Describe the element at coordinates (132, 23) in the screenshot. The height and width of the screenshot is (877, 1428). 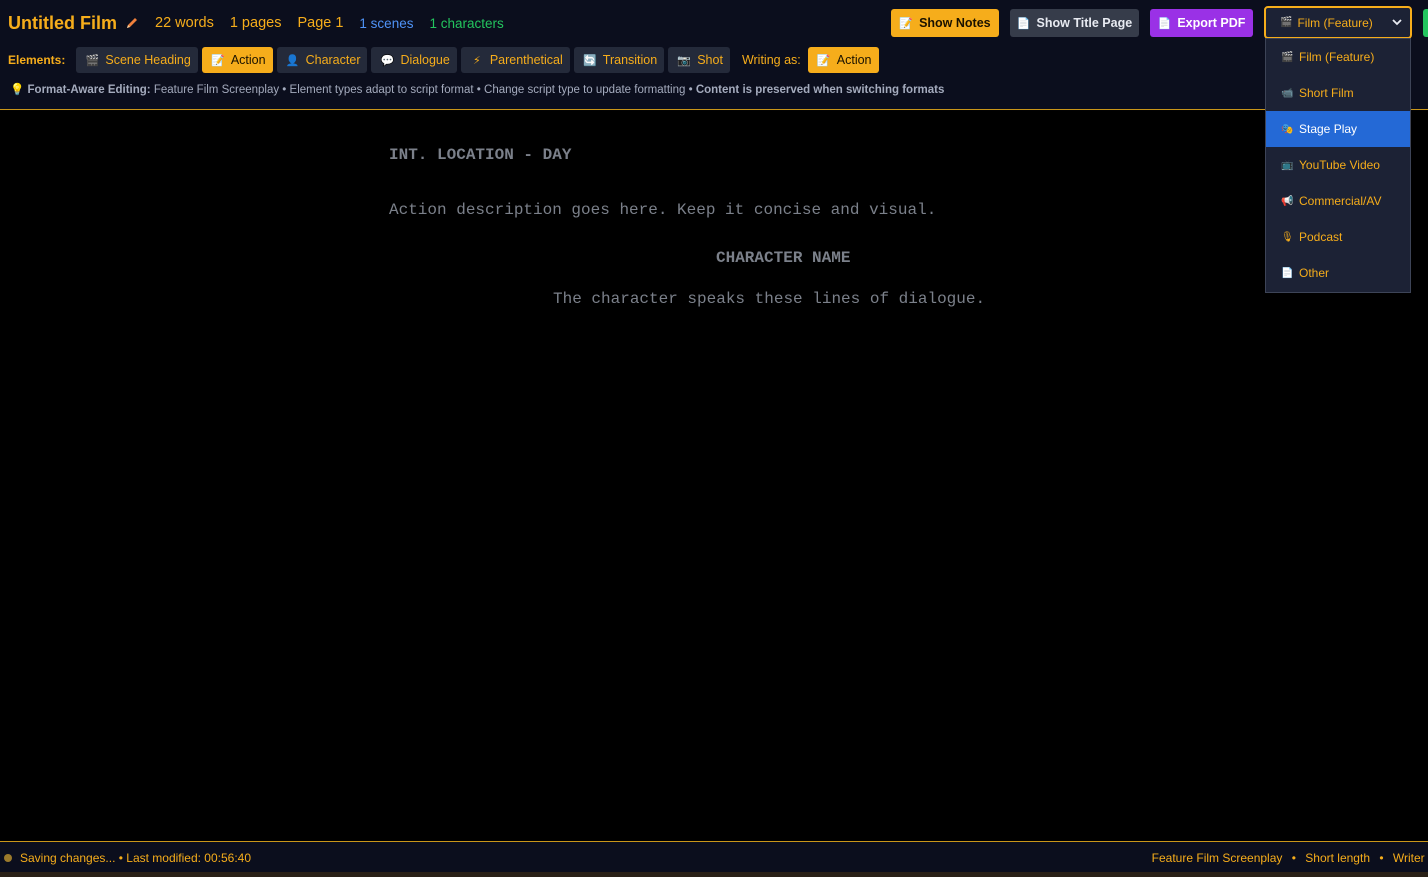
I see `pencil-icon` at that location.